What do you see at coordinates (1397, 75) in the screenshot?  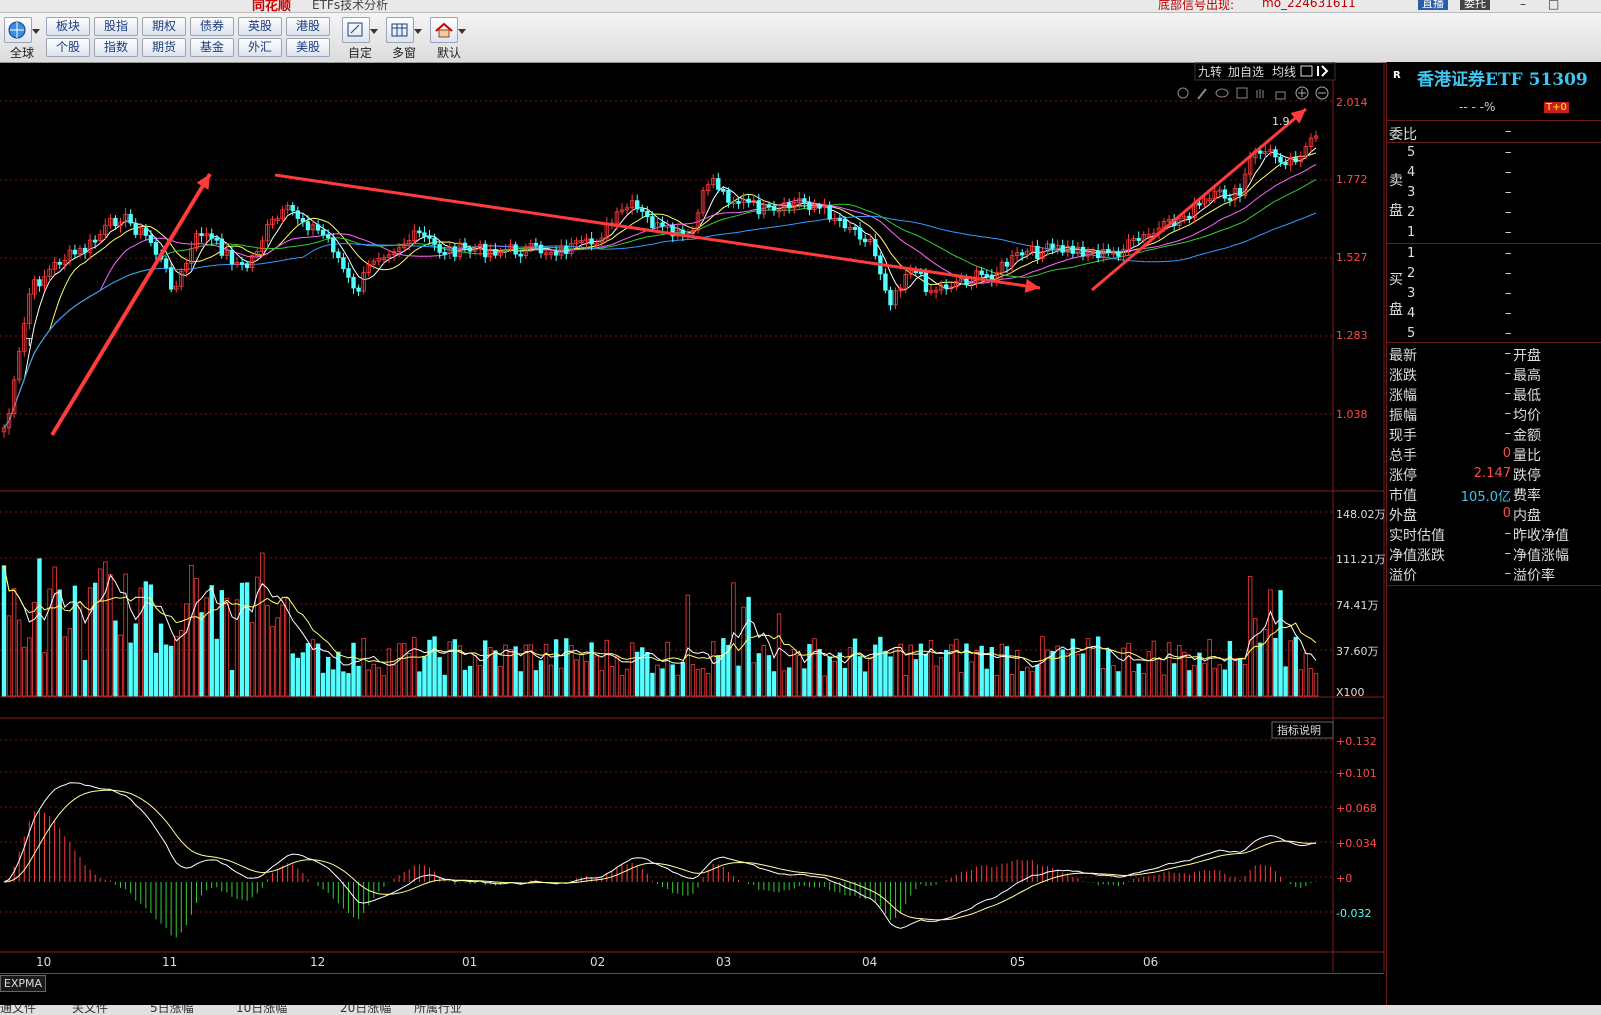 I see `r-mark: R` at bounding box center [1397, 75].